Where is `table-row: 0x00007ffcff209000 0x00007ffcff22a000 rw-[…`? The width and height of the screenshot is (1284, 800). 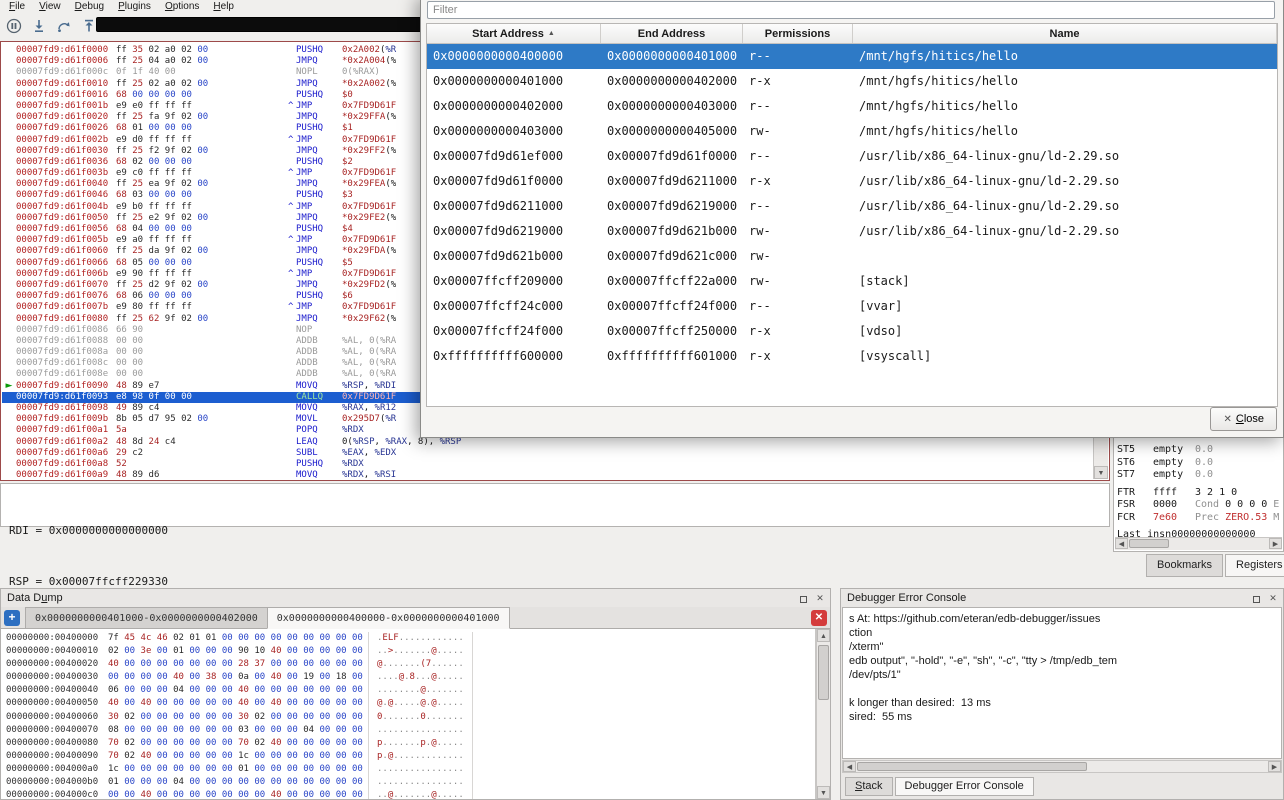
table-row: 0x00007ffcff209000 0x00007ffcff22a000 rw-[… is located at coordinates (852, 281).